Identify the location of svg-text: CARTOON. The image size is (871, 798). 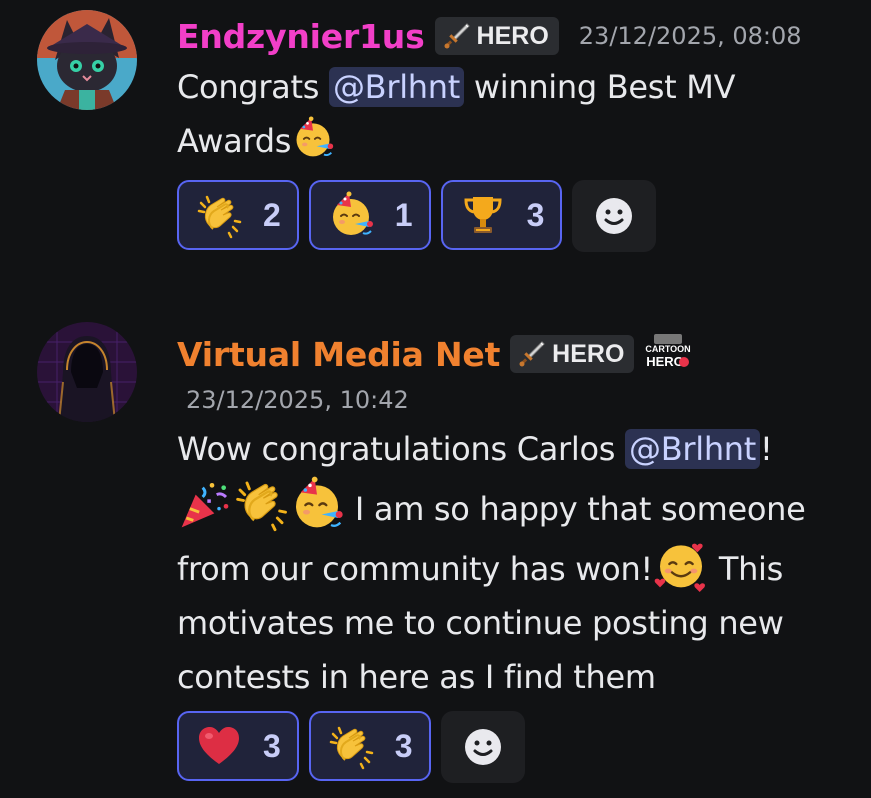
(668, 349).